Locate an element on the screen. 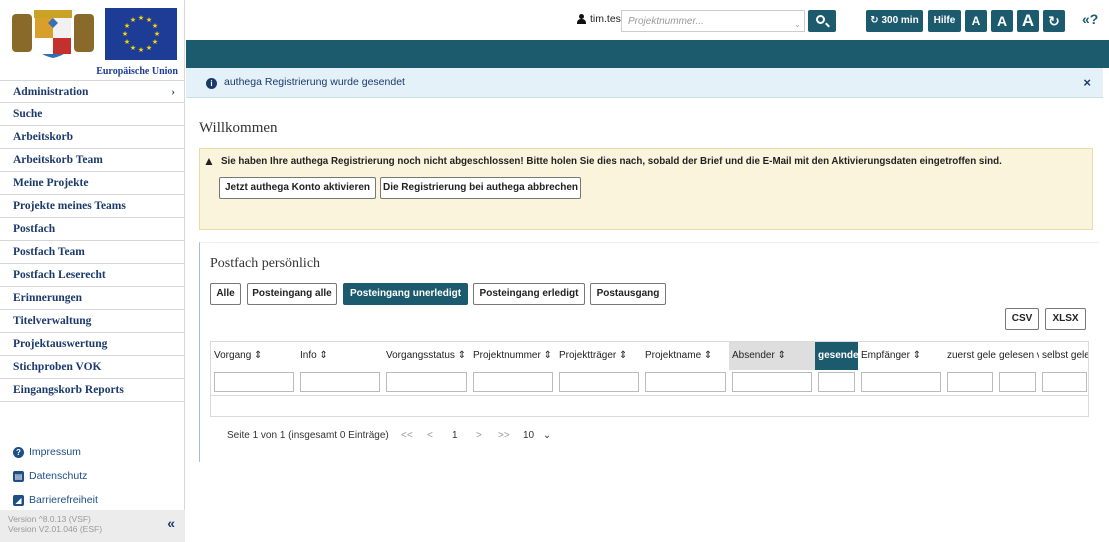  filter-input-zuerst-gelesen is located at coordinates (970, 382).